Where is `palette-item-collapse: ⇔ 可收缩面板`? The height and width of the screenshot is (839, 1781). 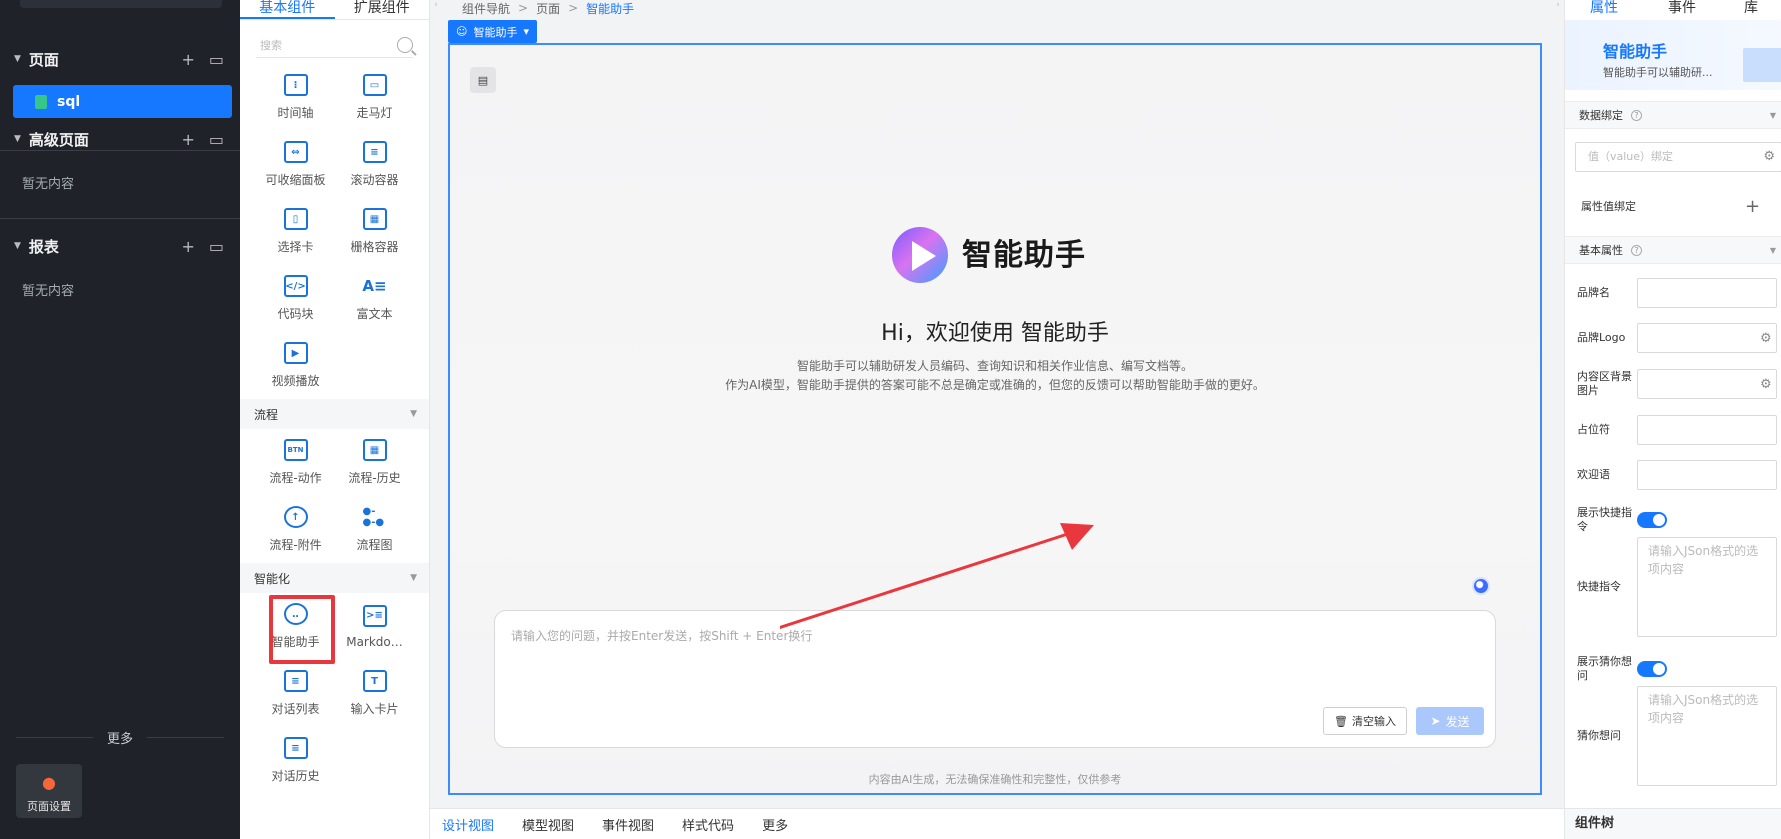 palette-item-collapse: ⇔ 可收缩面板 is located at coordinates (295, 164).